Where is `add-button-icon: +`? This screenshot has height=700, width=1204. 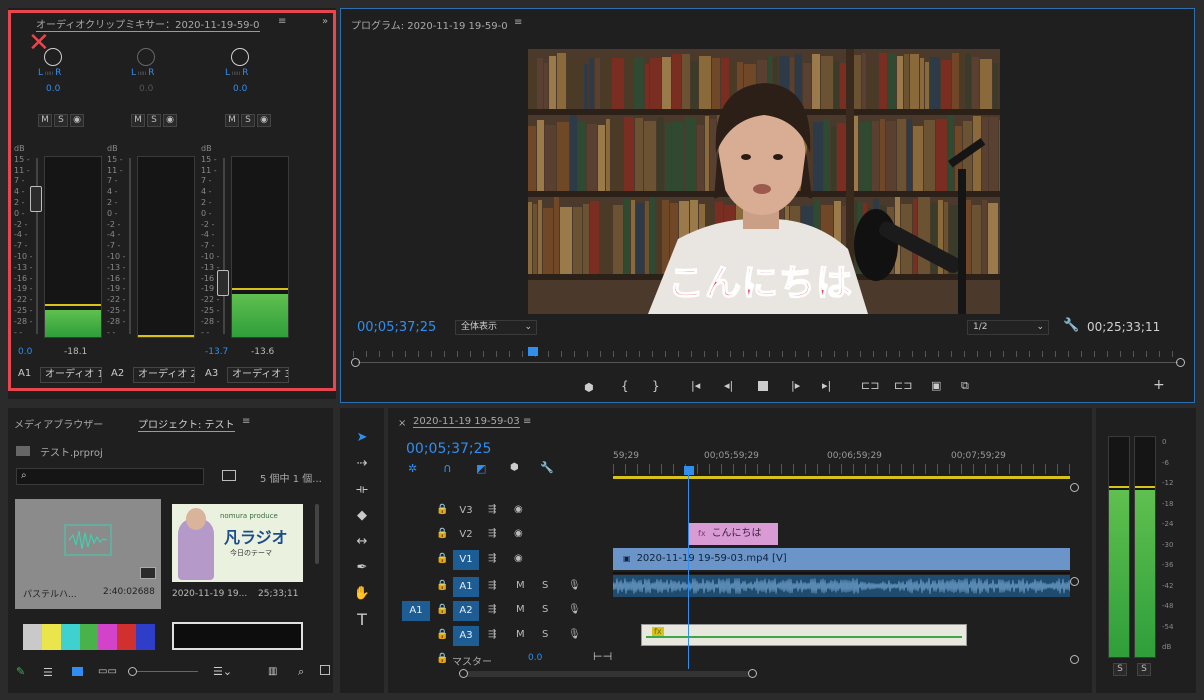 add-button-icon: + is located at coordinates (1159, 385).